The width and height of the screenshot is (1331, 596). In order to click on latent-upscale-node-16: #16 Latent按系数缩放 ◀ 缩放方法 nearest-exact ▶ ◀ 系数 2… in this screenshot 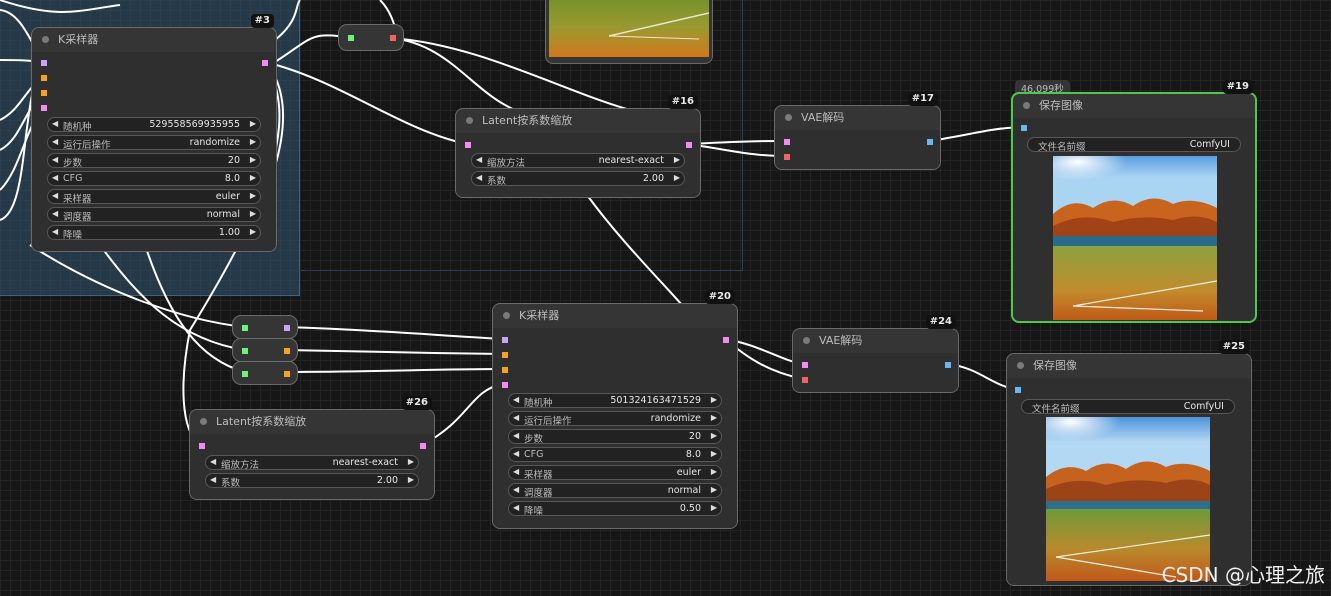, I will do `click(578, 146)`.